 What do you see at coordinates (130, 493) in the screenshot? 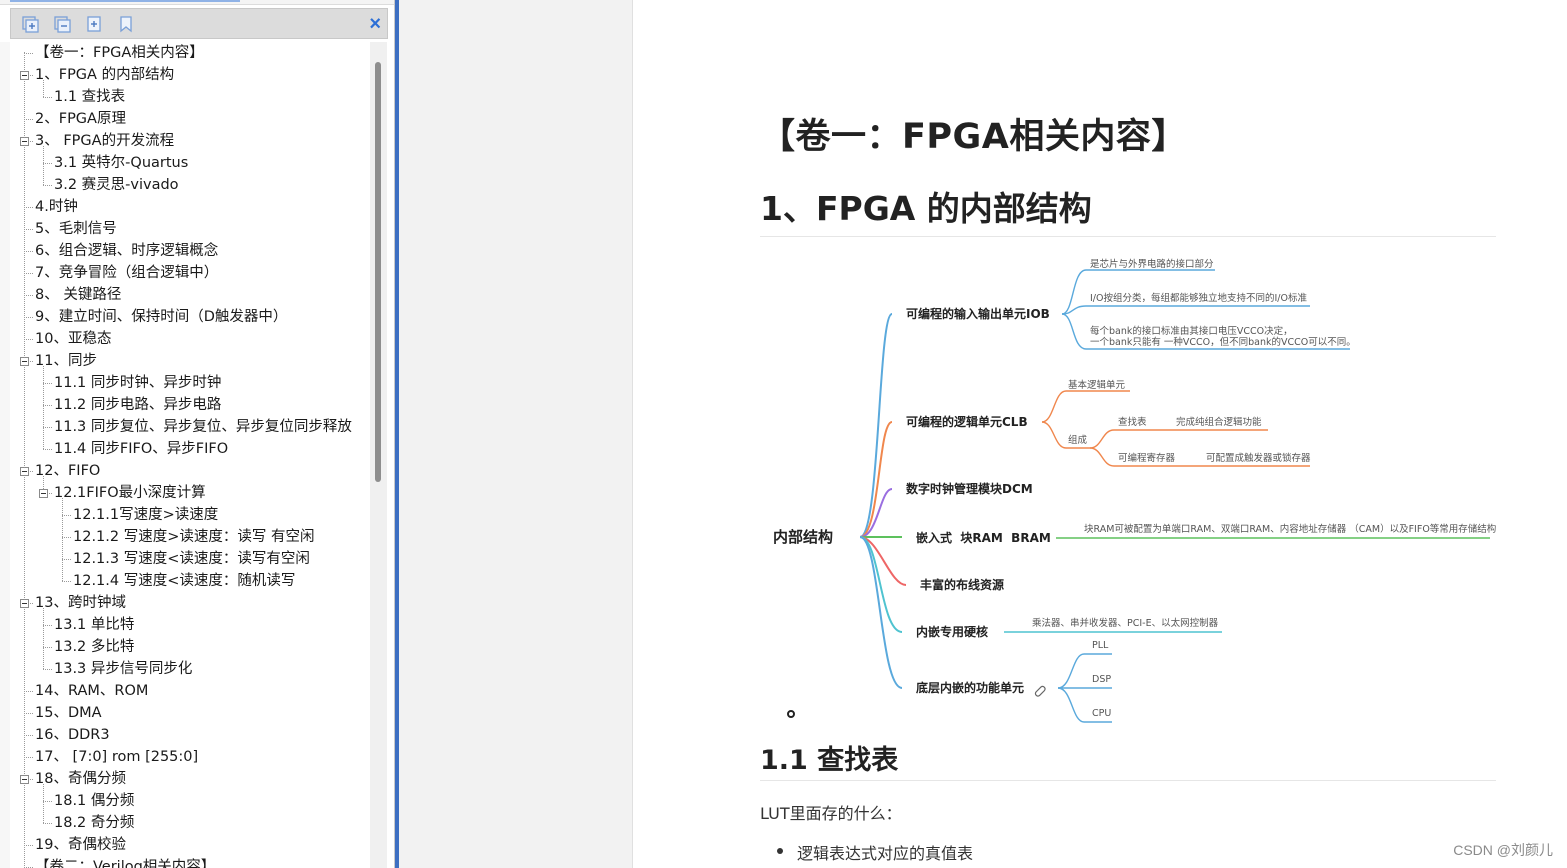
I see `bookmark-item: 12.1FIFO最小深度计算` at bounding box center [130, 493].